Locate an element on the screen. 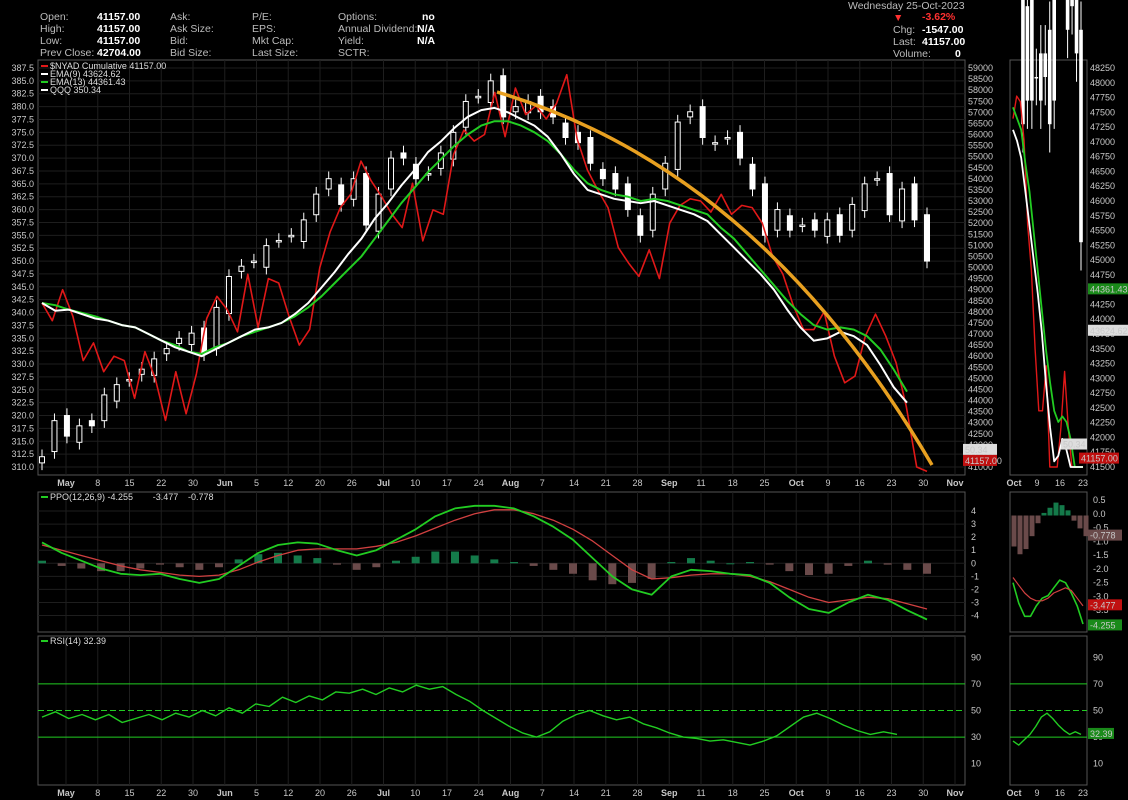 This screenshot has width=1128, height=800. inset-tick-label: 42750 is located at coordinates (1102, 393).